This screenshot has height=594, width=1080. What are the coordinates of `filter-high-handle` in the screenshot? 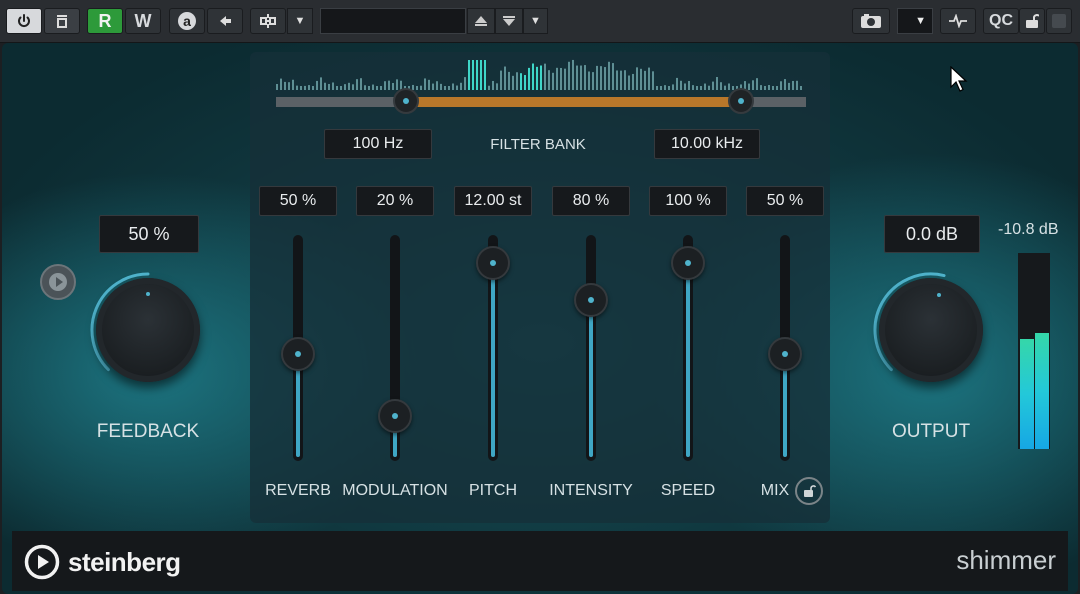 It's located at (741, 101).